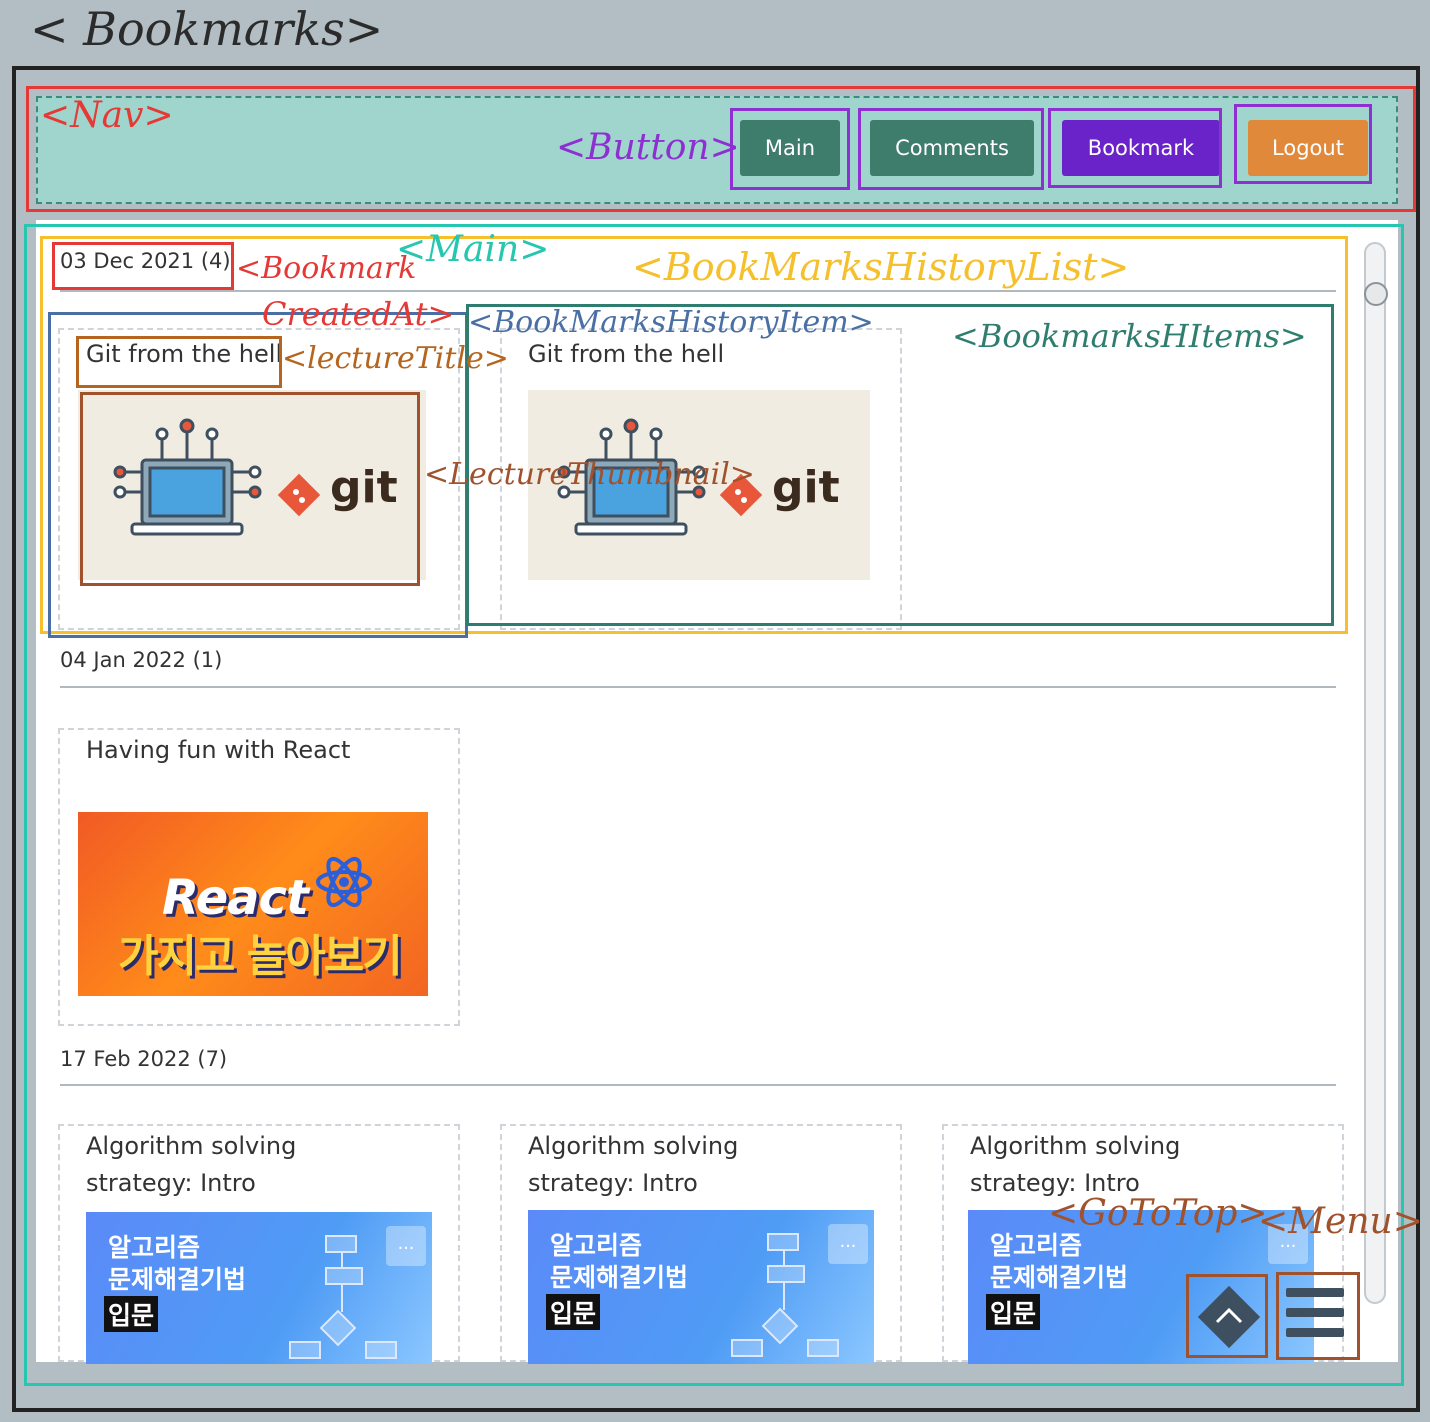  Describe the element at coordinates (250, 489) in the screenshot. I see `lecture-thumbnail-annotation-box` at that location.